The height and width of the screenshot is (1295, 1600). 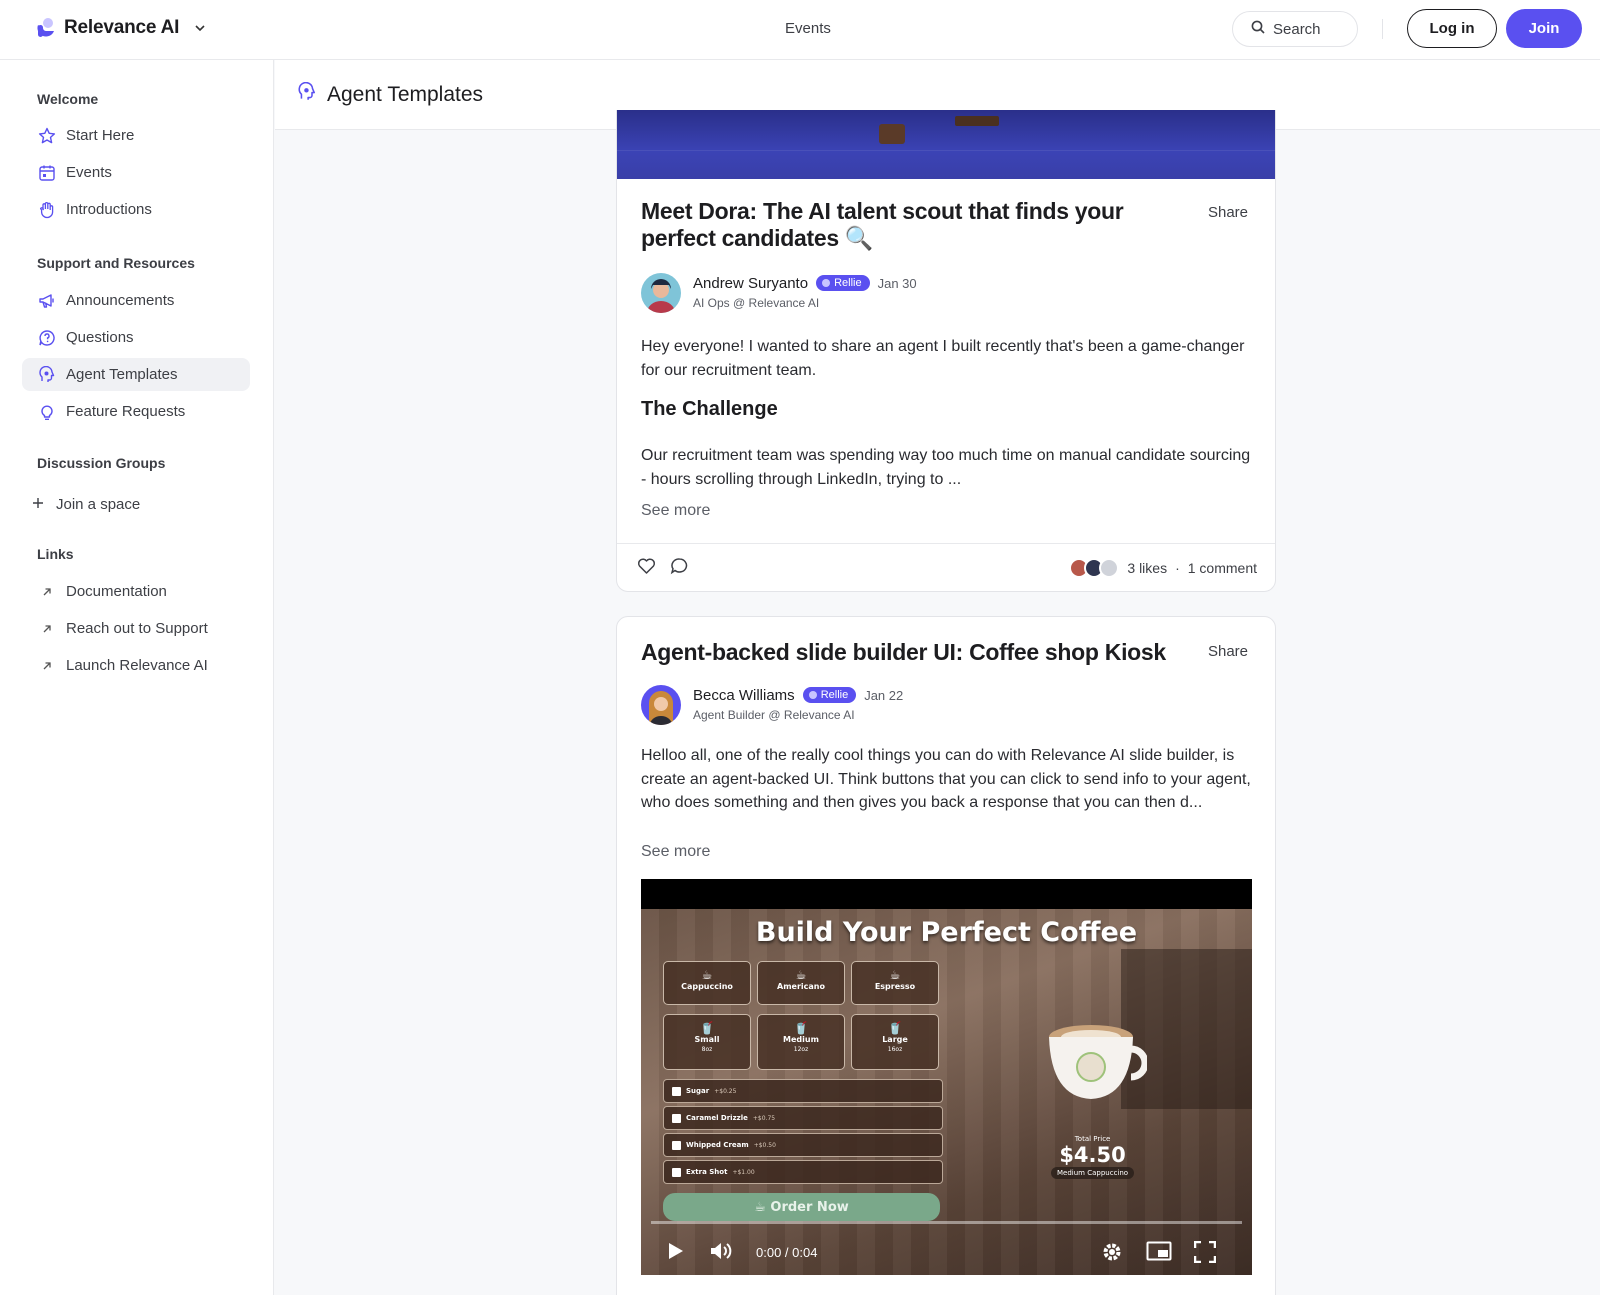 I want to click on top-bar: Relevance AI Events Search Log in Join, so click(x=800, y=30).